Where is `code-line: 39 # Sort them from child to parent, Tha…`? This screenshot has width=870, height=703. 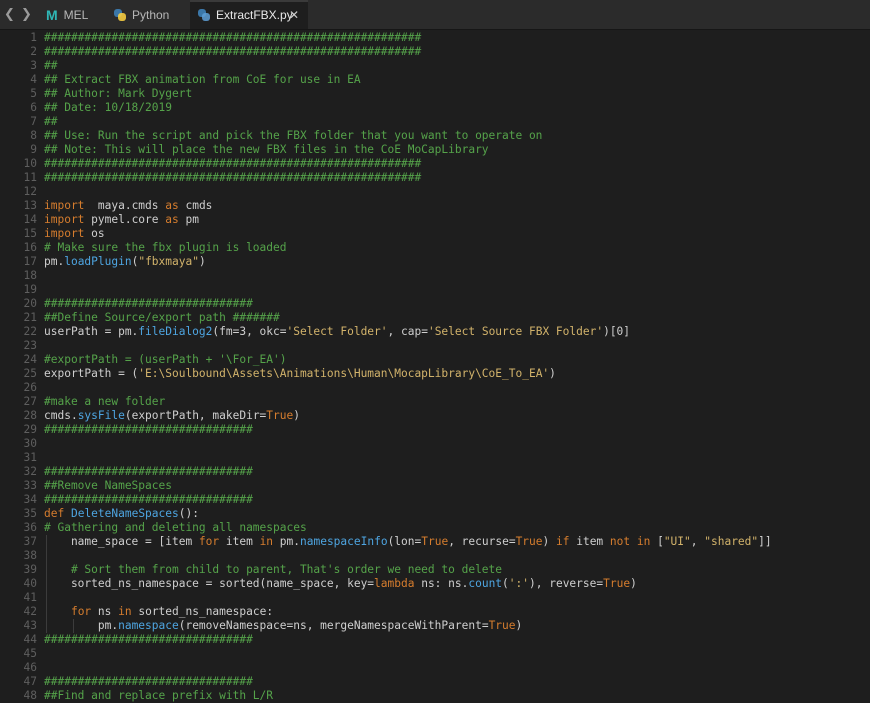 code-line: 39 # Sort them from child to parent, Tha… is located at coordinates (435, 570).